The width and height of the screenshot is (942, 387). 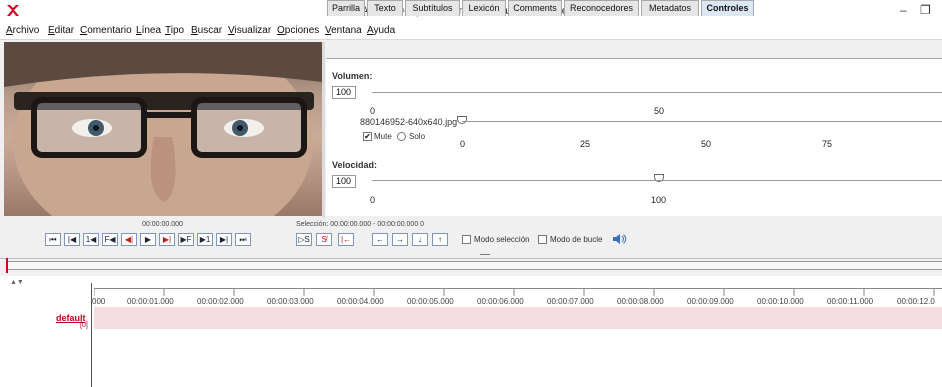 What do you see at coordinates (323, 130) in the screenshot?
I see `vertical-splitter` at bounding box center [323, 130].